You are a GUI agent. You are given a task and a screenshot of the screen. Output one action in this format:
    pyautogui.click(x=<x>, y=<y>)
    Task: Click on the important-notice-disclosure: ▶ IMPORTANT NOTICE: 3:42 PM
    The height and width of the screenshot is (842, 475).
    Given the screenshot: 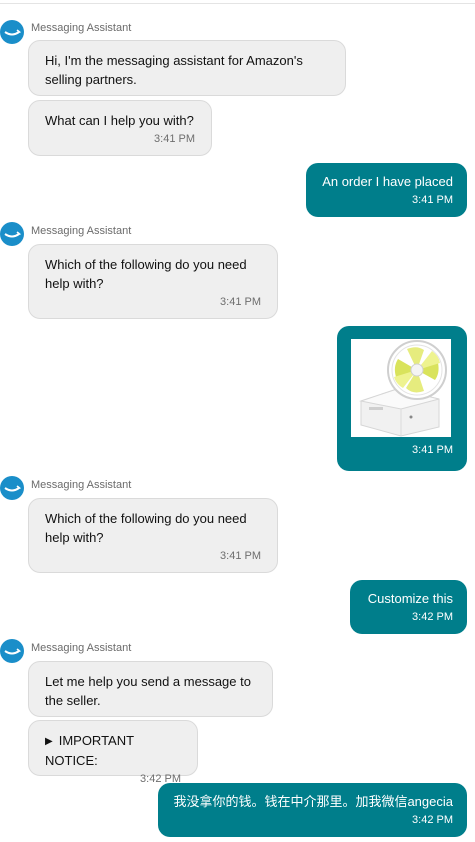 What is the action you would take?
    pyautogui.click(x=113, y=752)
    